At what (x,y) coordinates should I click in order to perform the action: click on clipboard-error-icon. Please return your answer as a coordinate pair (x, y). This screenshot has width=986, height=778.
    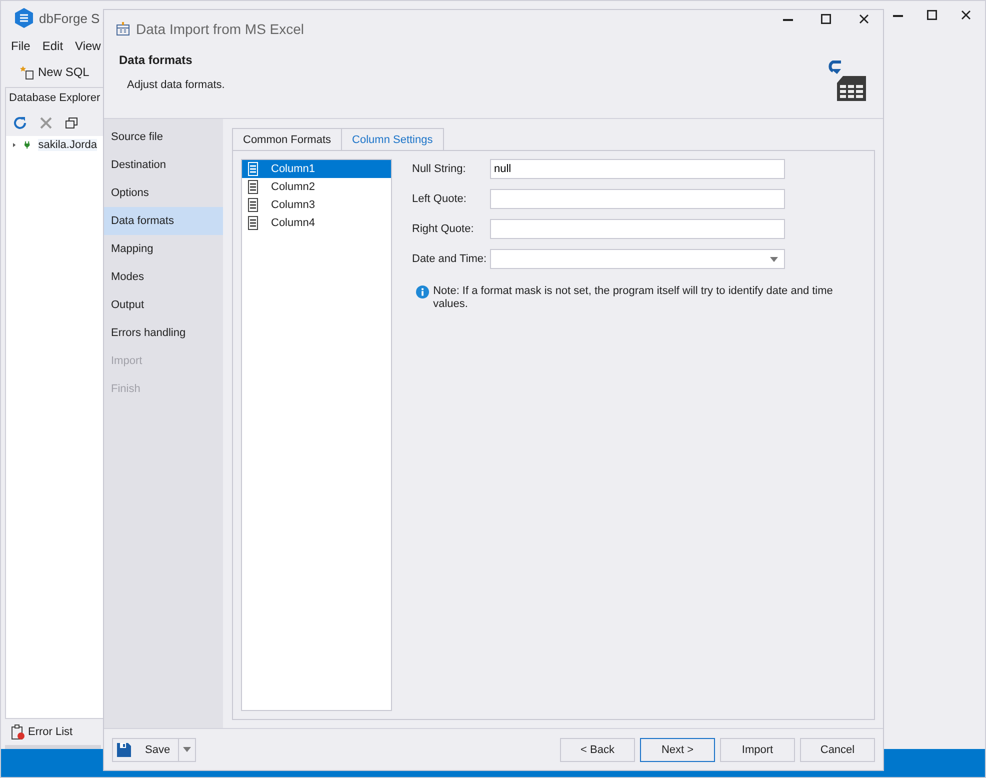
    Looking at the image, I should click on (18, 732).